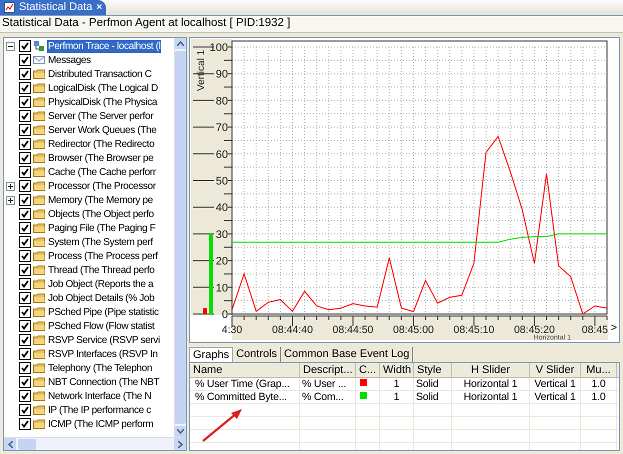  I want to click on column-header: Style, so click(433, 370).